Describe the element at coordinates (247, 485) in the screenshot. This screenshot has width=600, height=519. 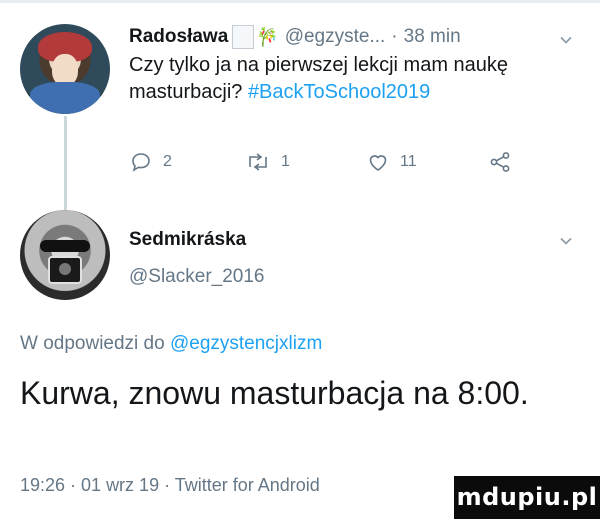
I see `tweet-source-link: Twitter for Android` at that location.